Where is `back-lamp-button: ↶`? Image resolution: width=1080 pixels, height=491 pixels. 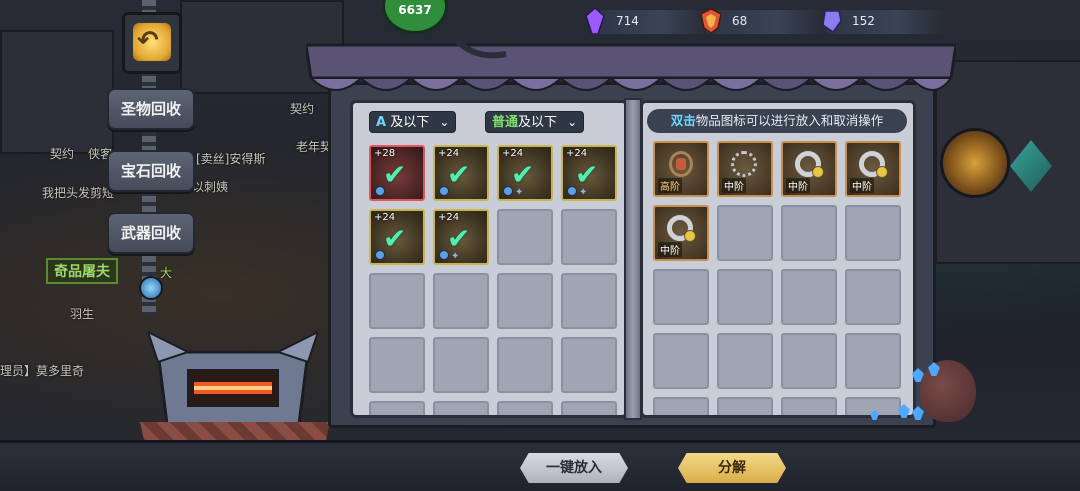 back-lamp-button: ↶ is located at coordinates (152, 43).